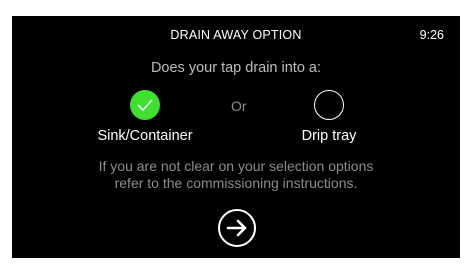 The height and width of the screenshot is (267, 470). I want to click on sink-container-label: Sink/Container, so click(145, 136).